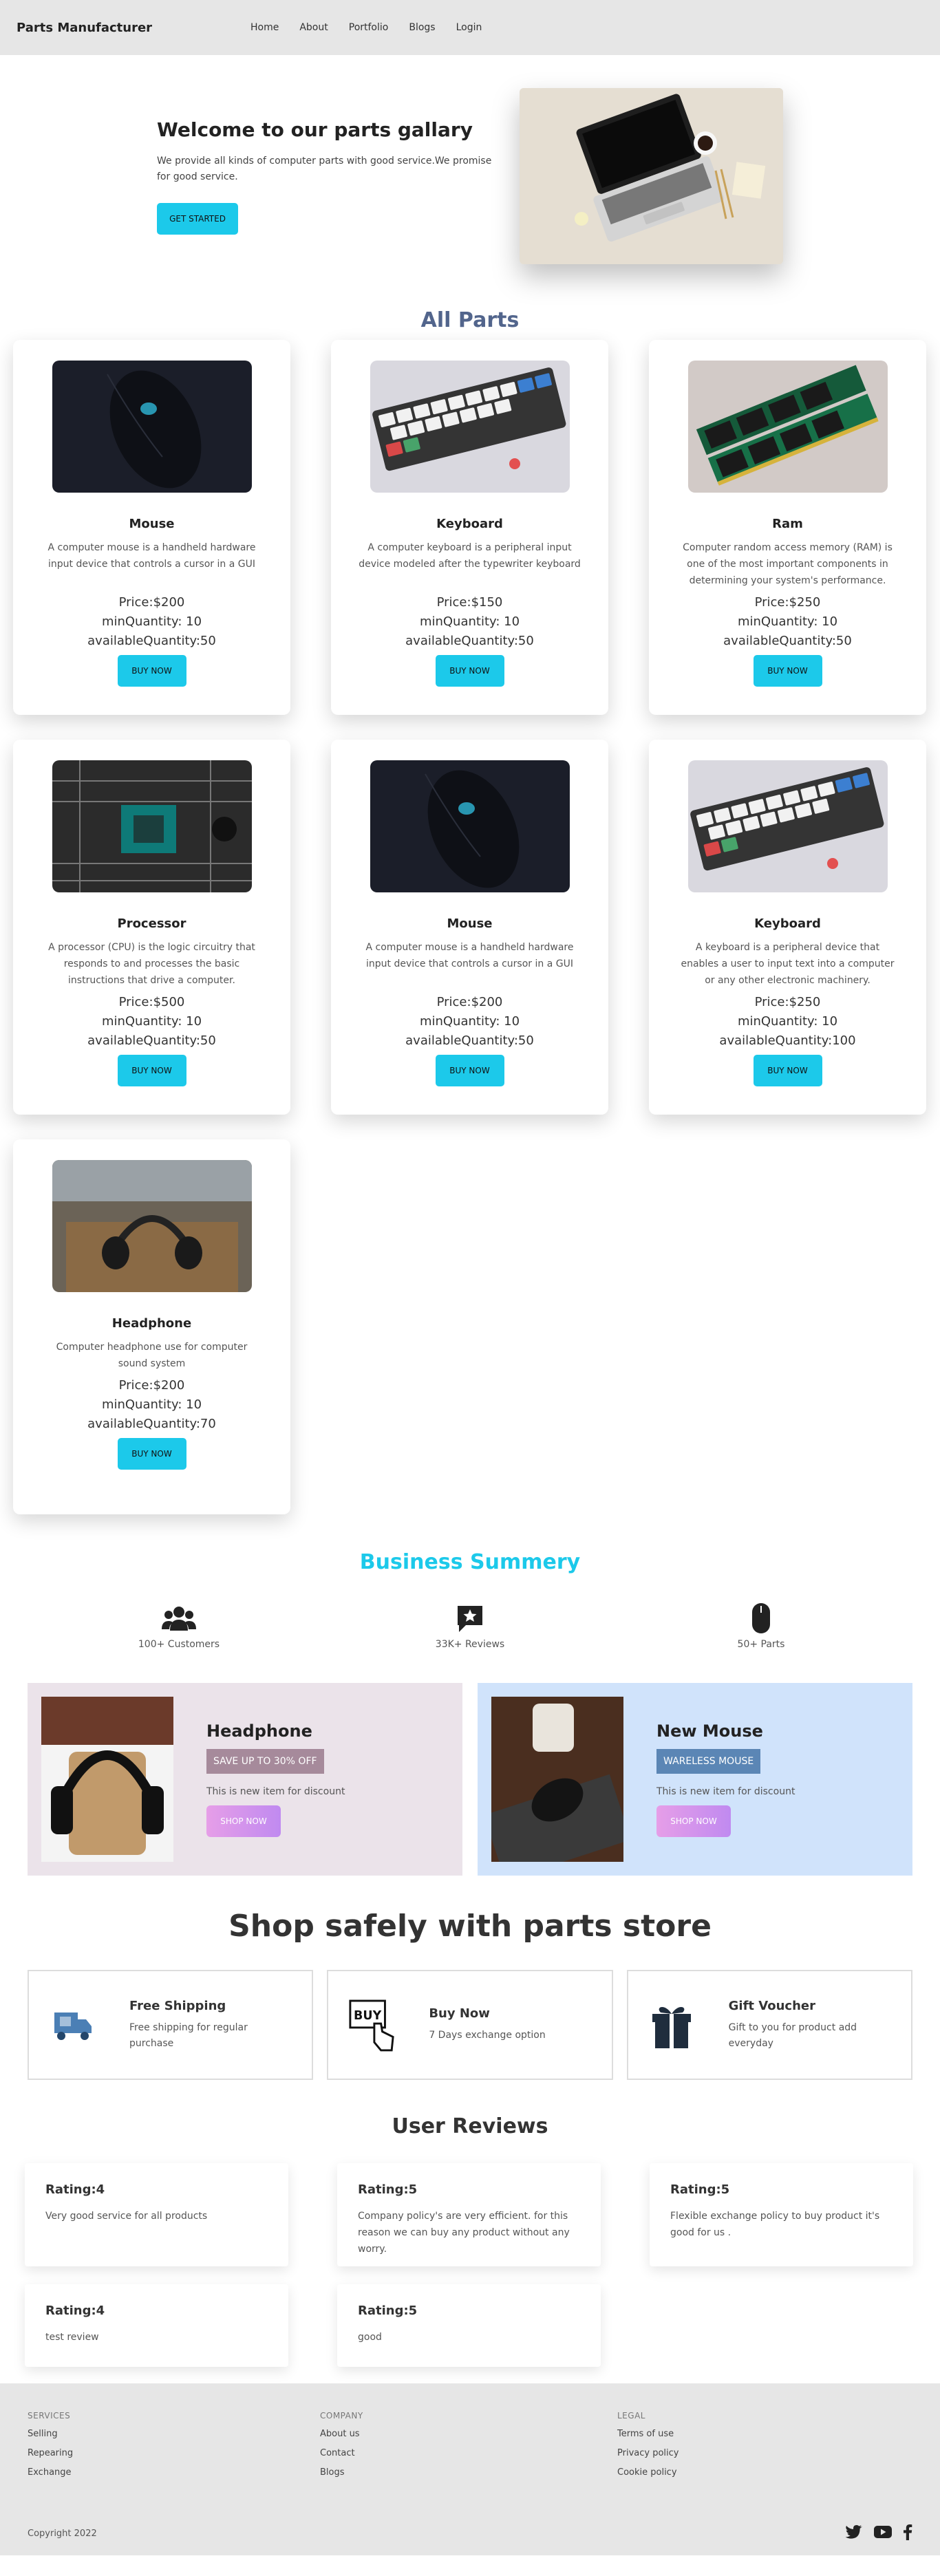  I want to click on nav-link-portfolio: Portfolio, so click(369, 27).